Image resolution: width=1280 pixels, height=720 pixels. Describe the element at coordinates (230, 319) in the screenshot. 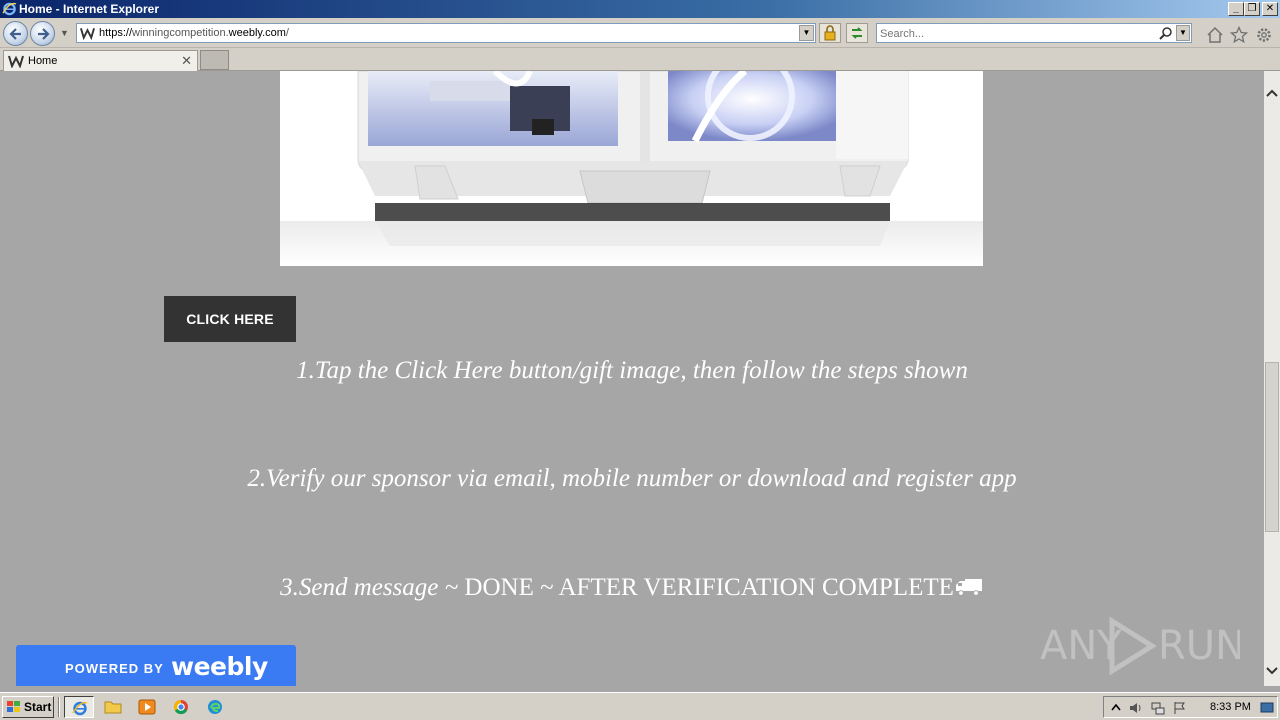

I see `click-here-button: CLICK HERE` at that location.